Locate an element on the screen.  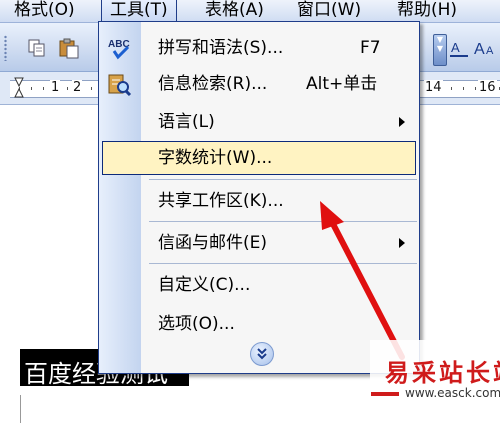
watermark-stripe is located at coordinates (385, 394).